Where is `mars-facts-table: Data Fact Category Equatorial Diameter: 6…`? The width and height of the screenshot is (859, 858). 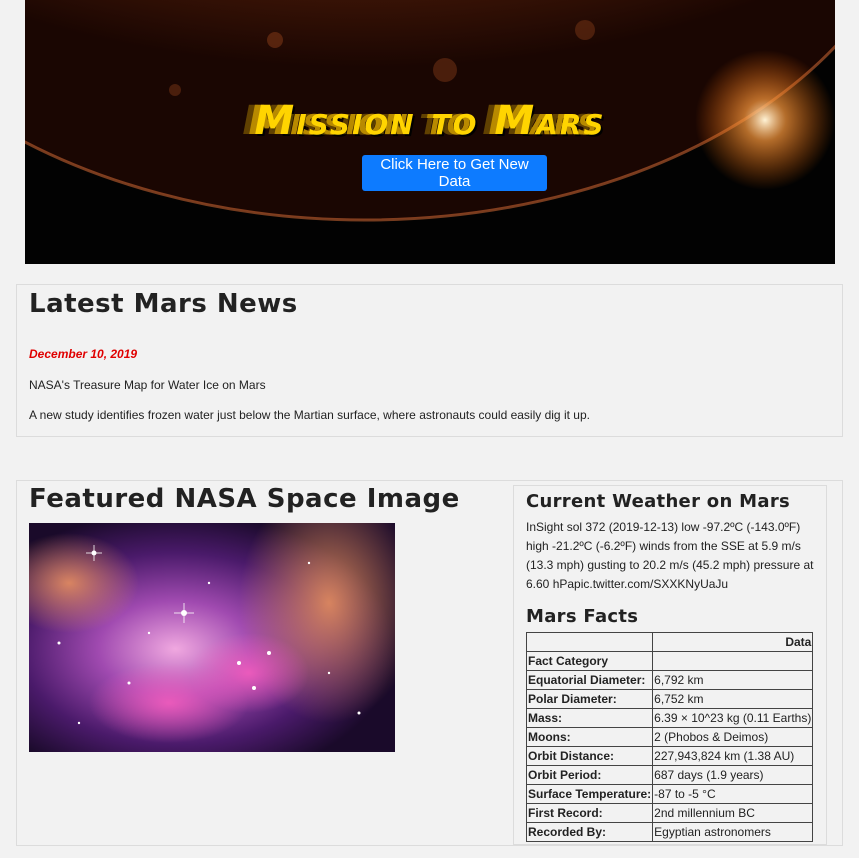 mars-facts-table: Data Fact Category Equatorial Diameter: 6… is located at coordinates (669, 737).